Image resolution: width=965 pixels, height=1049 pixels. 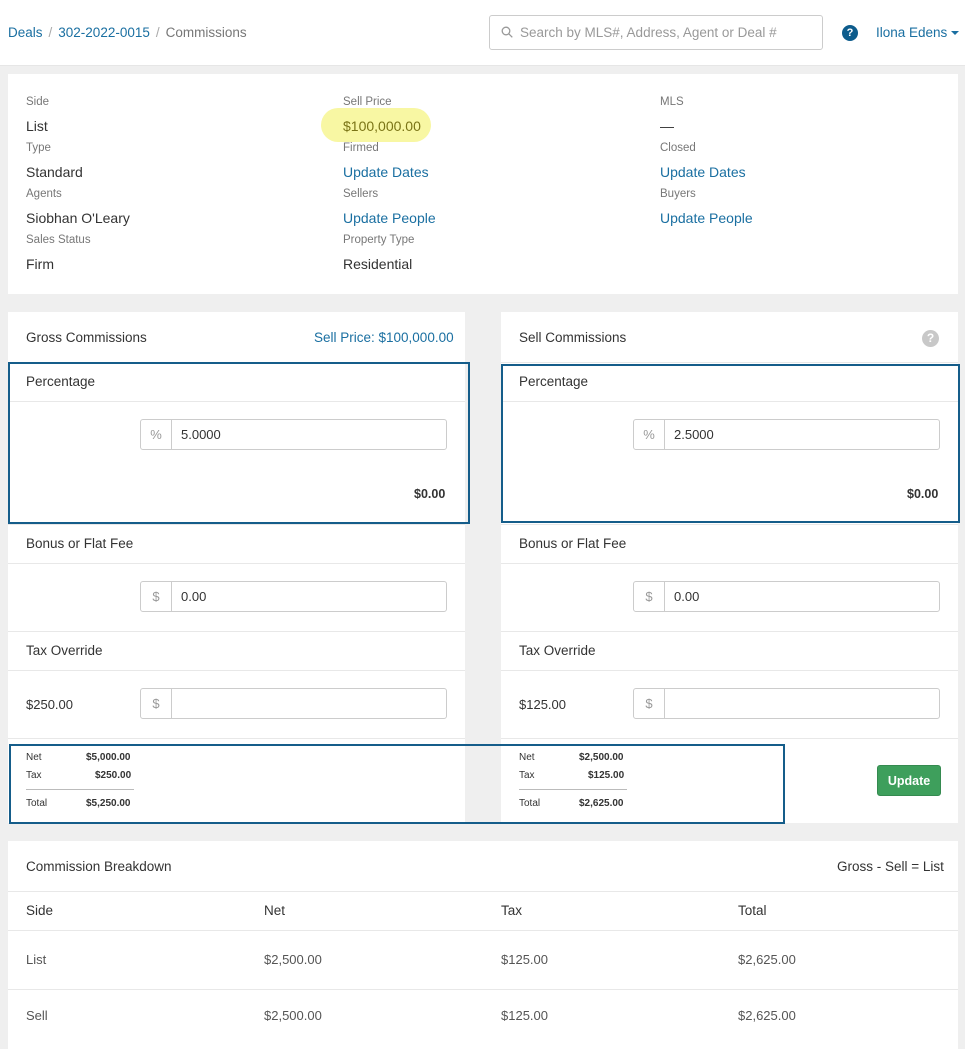 I want to click on user-name: Ilona Edens, so click(x=912, y=32).